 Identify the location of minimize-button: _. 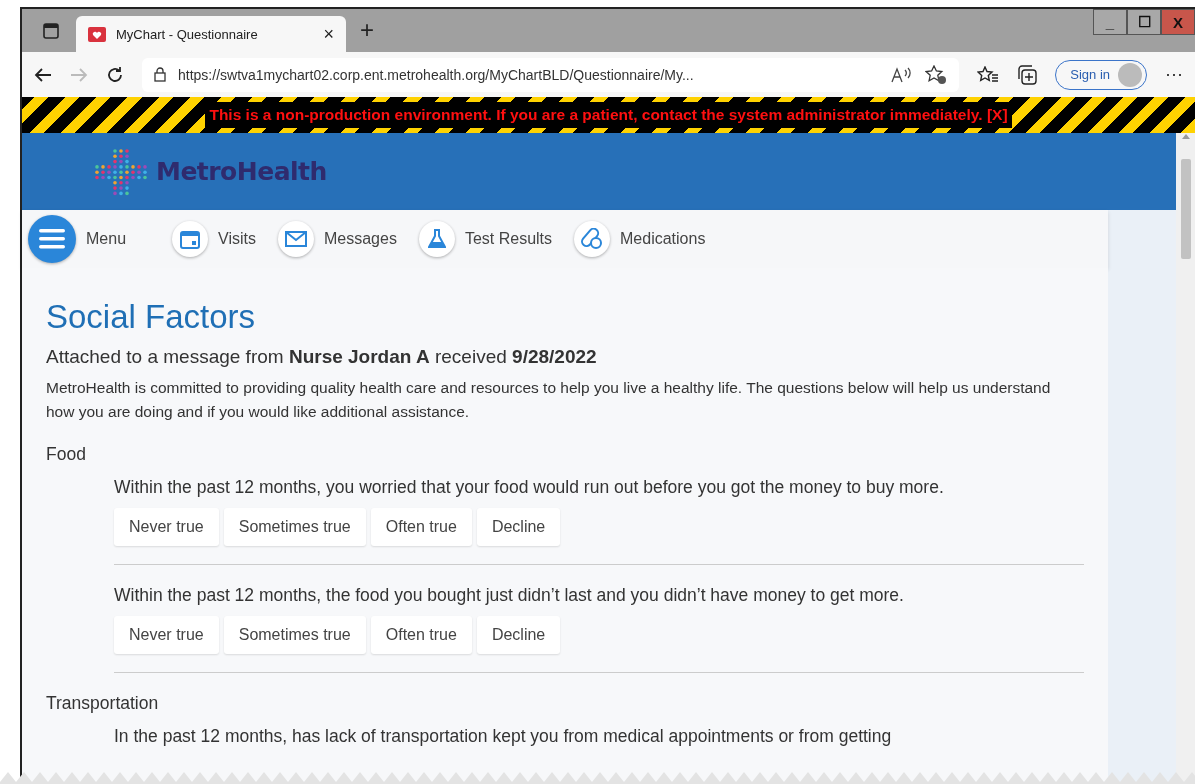
(1110, 22).